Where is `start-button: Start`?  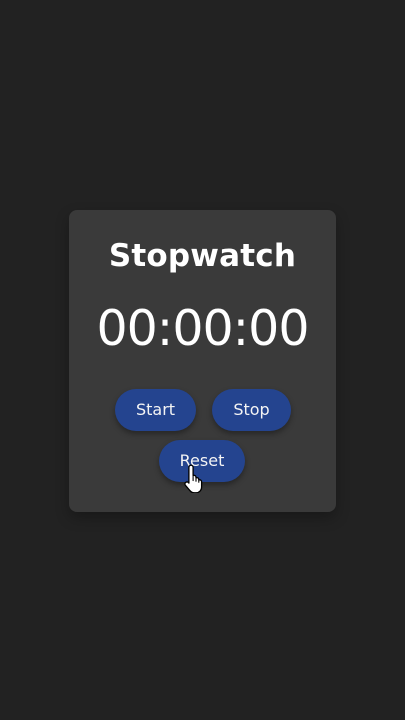 start-button: Start is located at coordinates (155, 410).